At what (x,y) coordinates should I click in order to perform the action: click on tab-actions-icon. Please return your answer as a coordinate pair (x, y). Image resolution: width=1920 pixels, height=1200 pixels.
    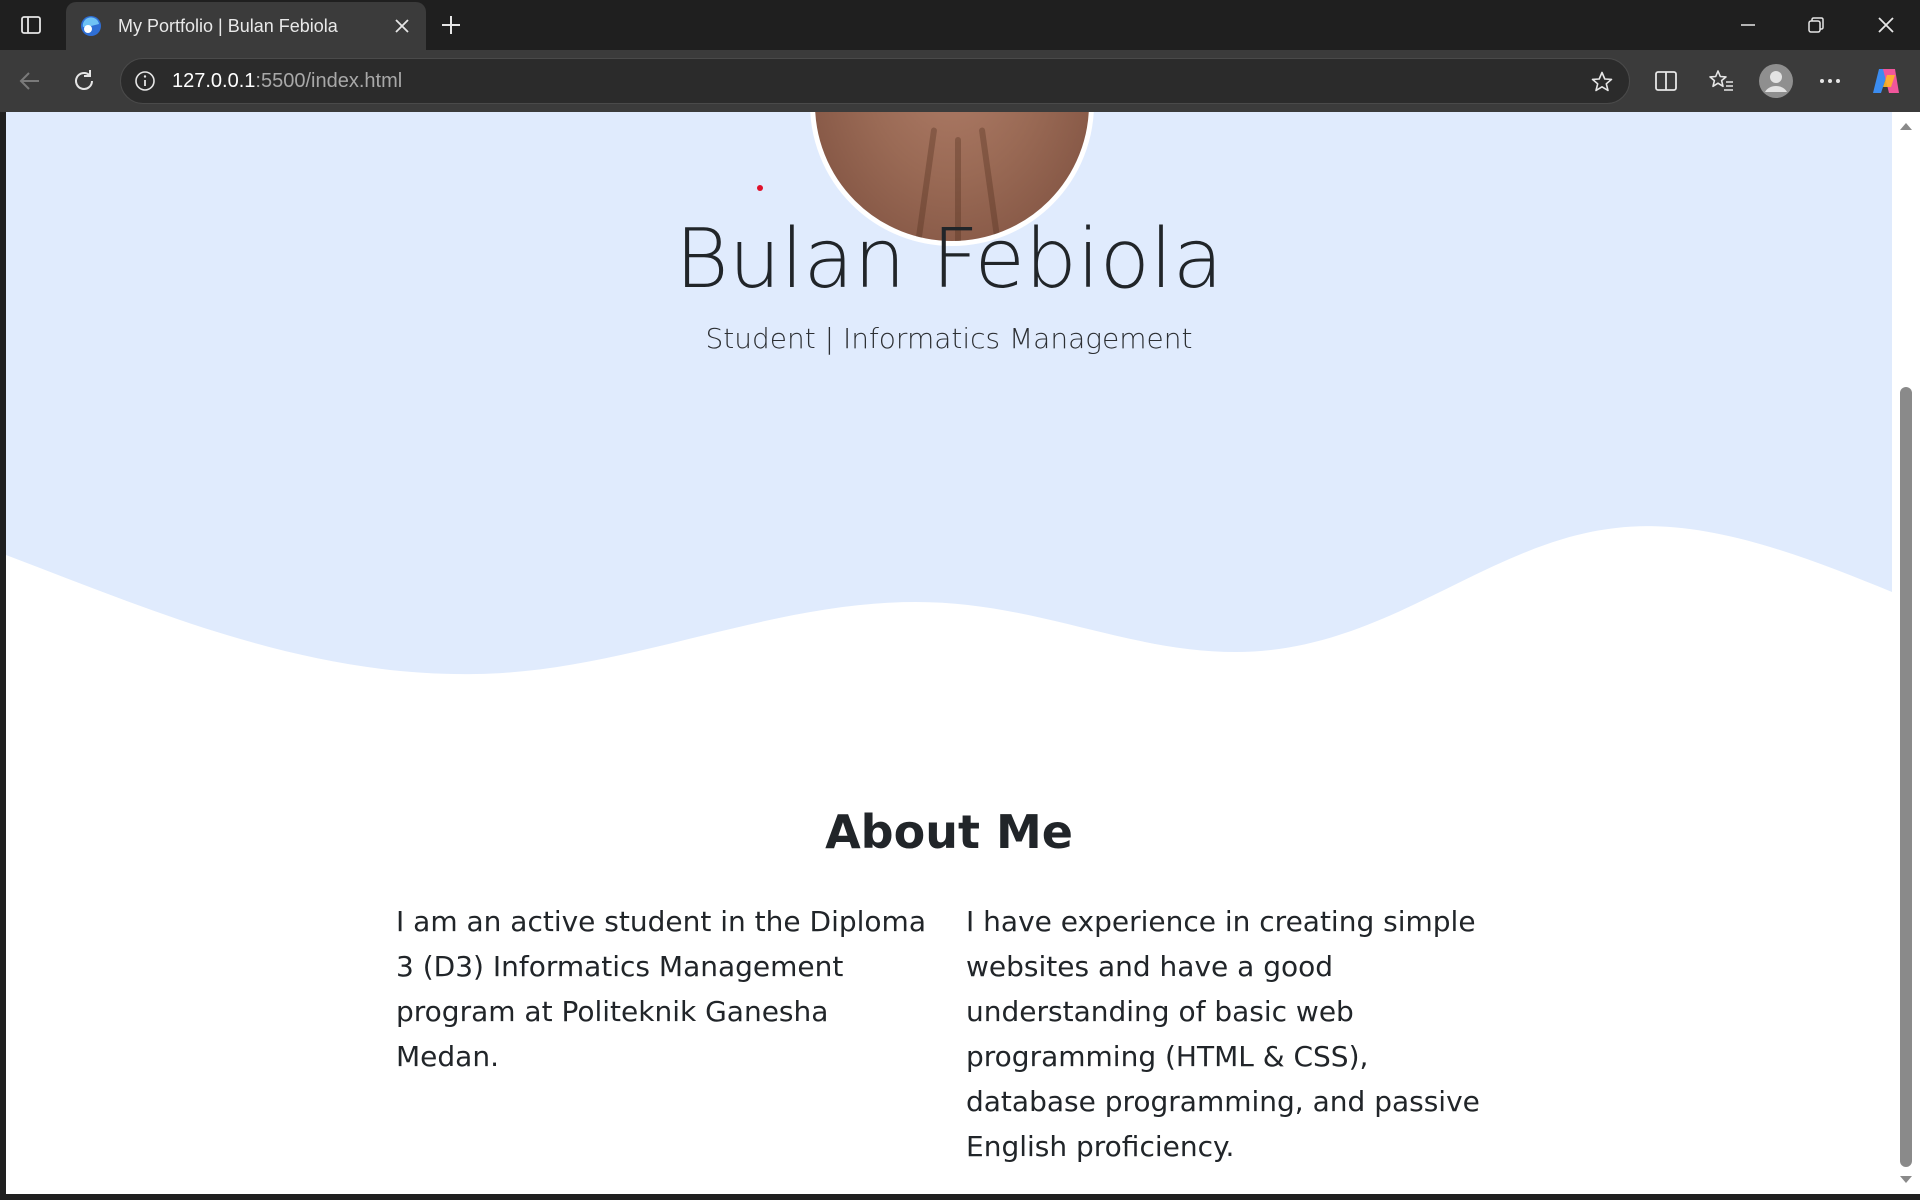
    Looking at the image, I should click on (31, 25).